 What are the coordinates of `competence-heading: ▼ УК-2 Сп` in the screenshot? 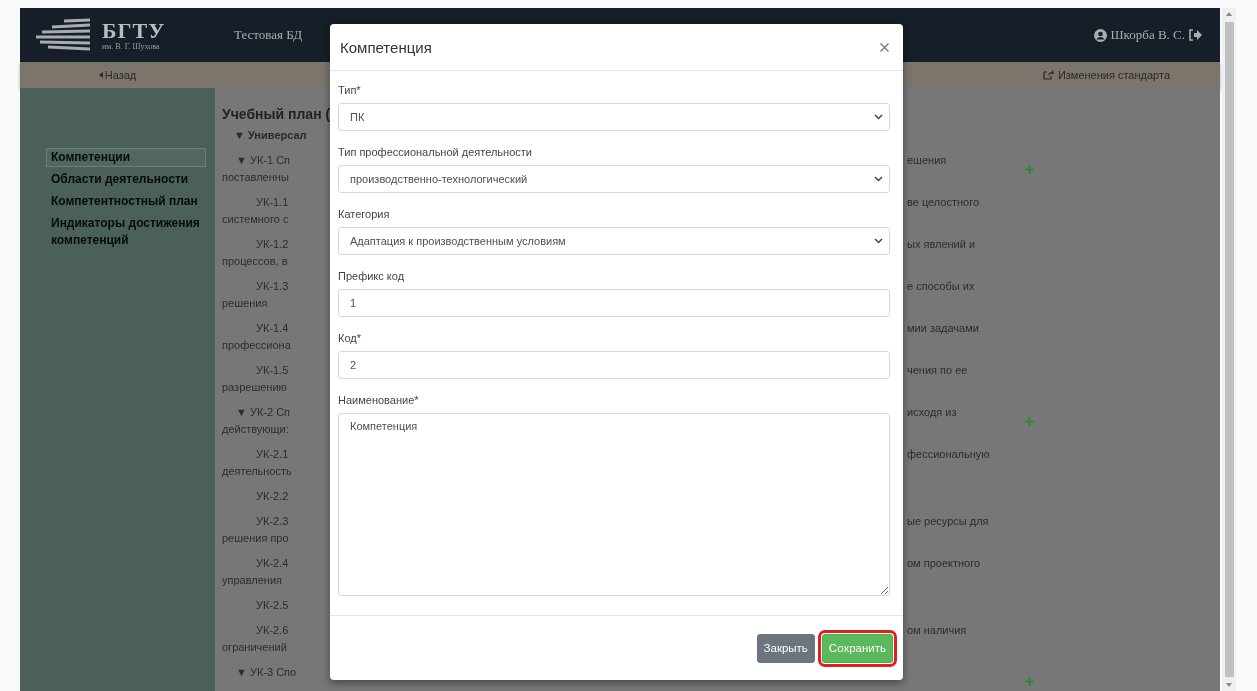 It's located at (277, 412).